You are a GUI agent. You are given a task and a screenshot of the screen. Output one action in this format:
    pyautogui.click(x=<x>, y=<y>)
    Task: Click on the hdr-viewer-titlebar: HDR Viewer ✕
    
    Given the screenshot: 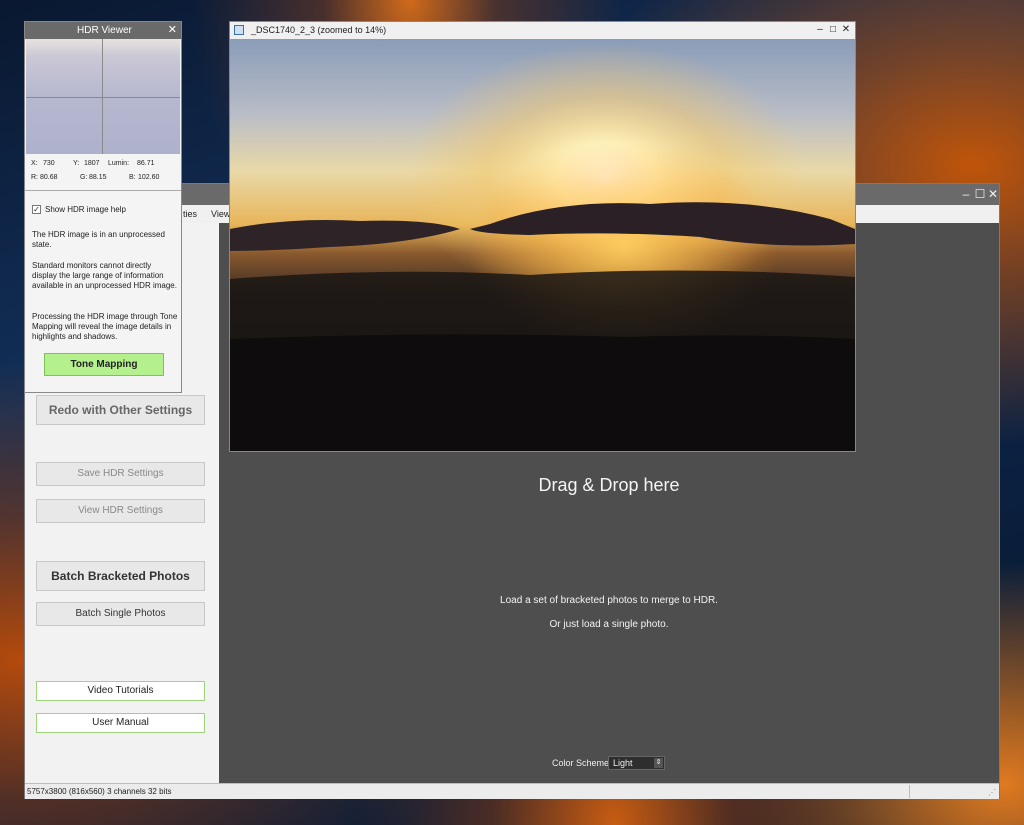 What is the action you would take?
    pyautogui.click(x=103, y=30)
    